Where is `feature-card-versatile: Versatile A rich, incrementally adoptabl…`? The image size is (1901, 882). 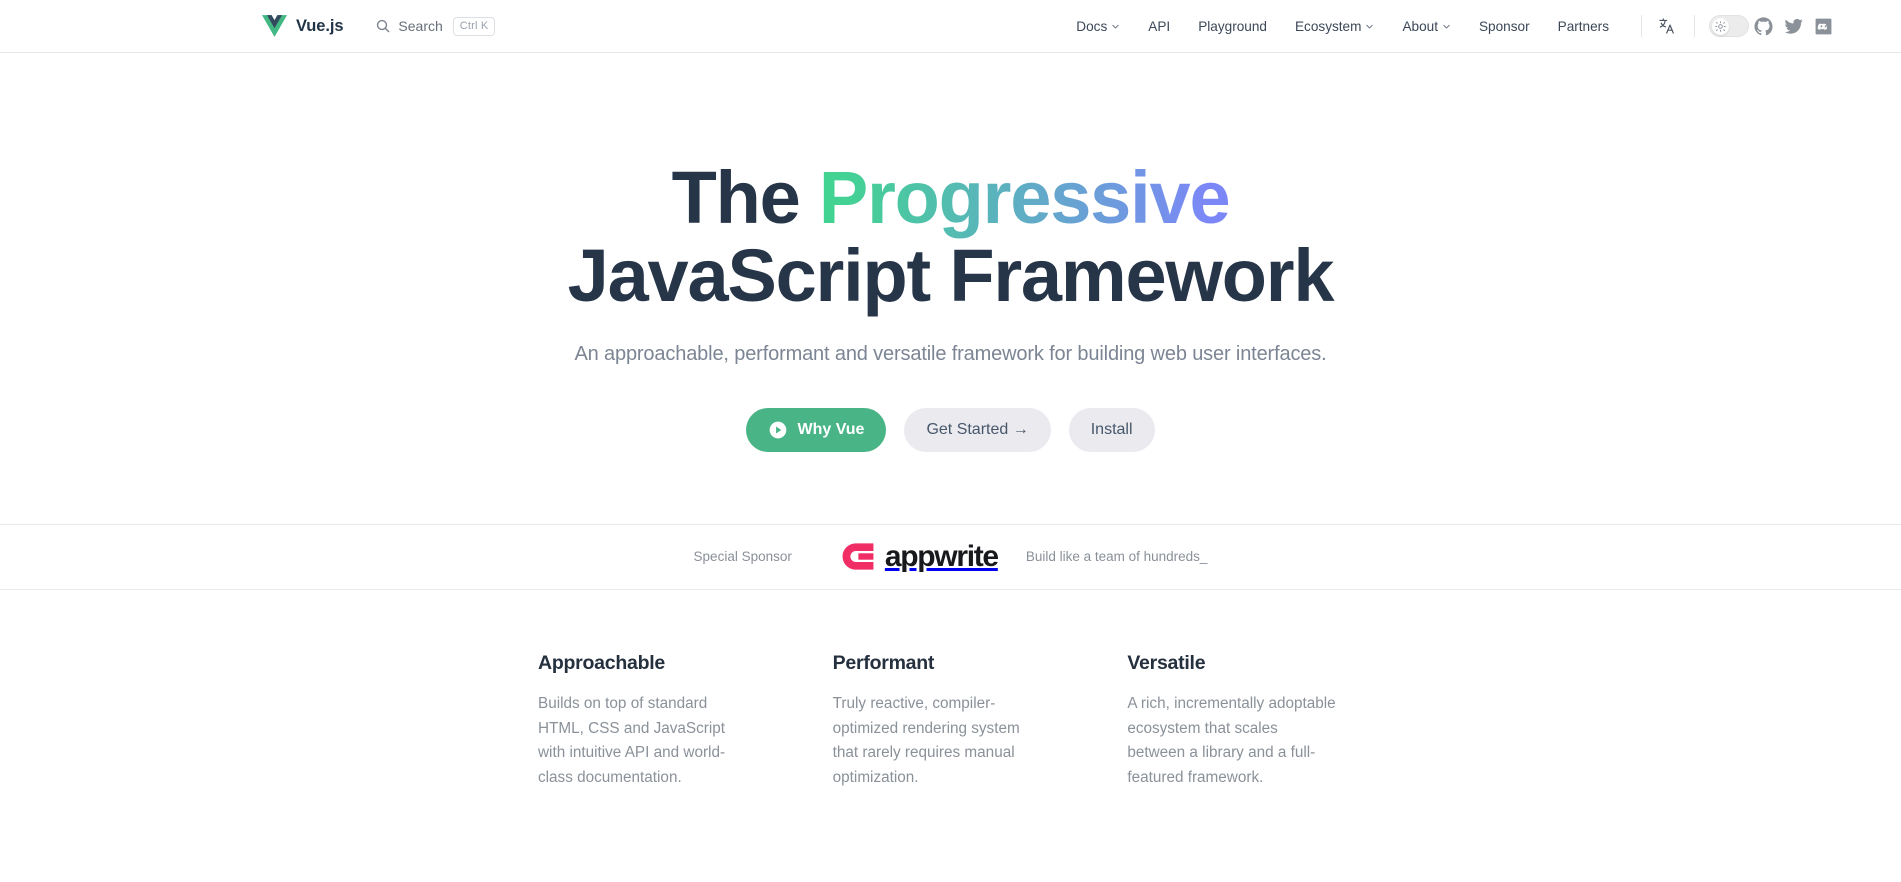
feature-card-versatile: Versatile A rich, incrementally adoptabl… is located at coordinates (1242, 721).